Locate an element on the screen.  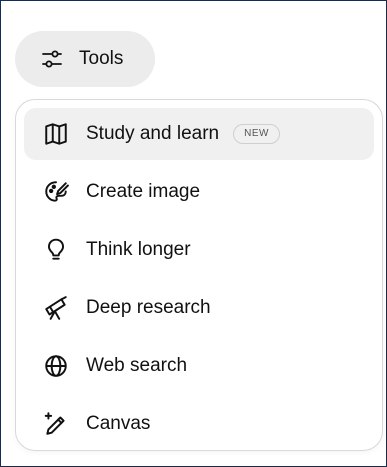
palette-brush-icon is located at coordinates (56, 192).